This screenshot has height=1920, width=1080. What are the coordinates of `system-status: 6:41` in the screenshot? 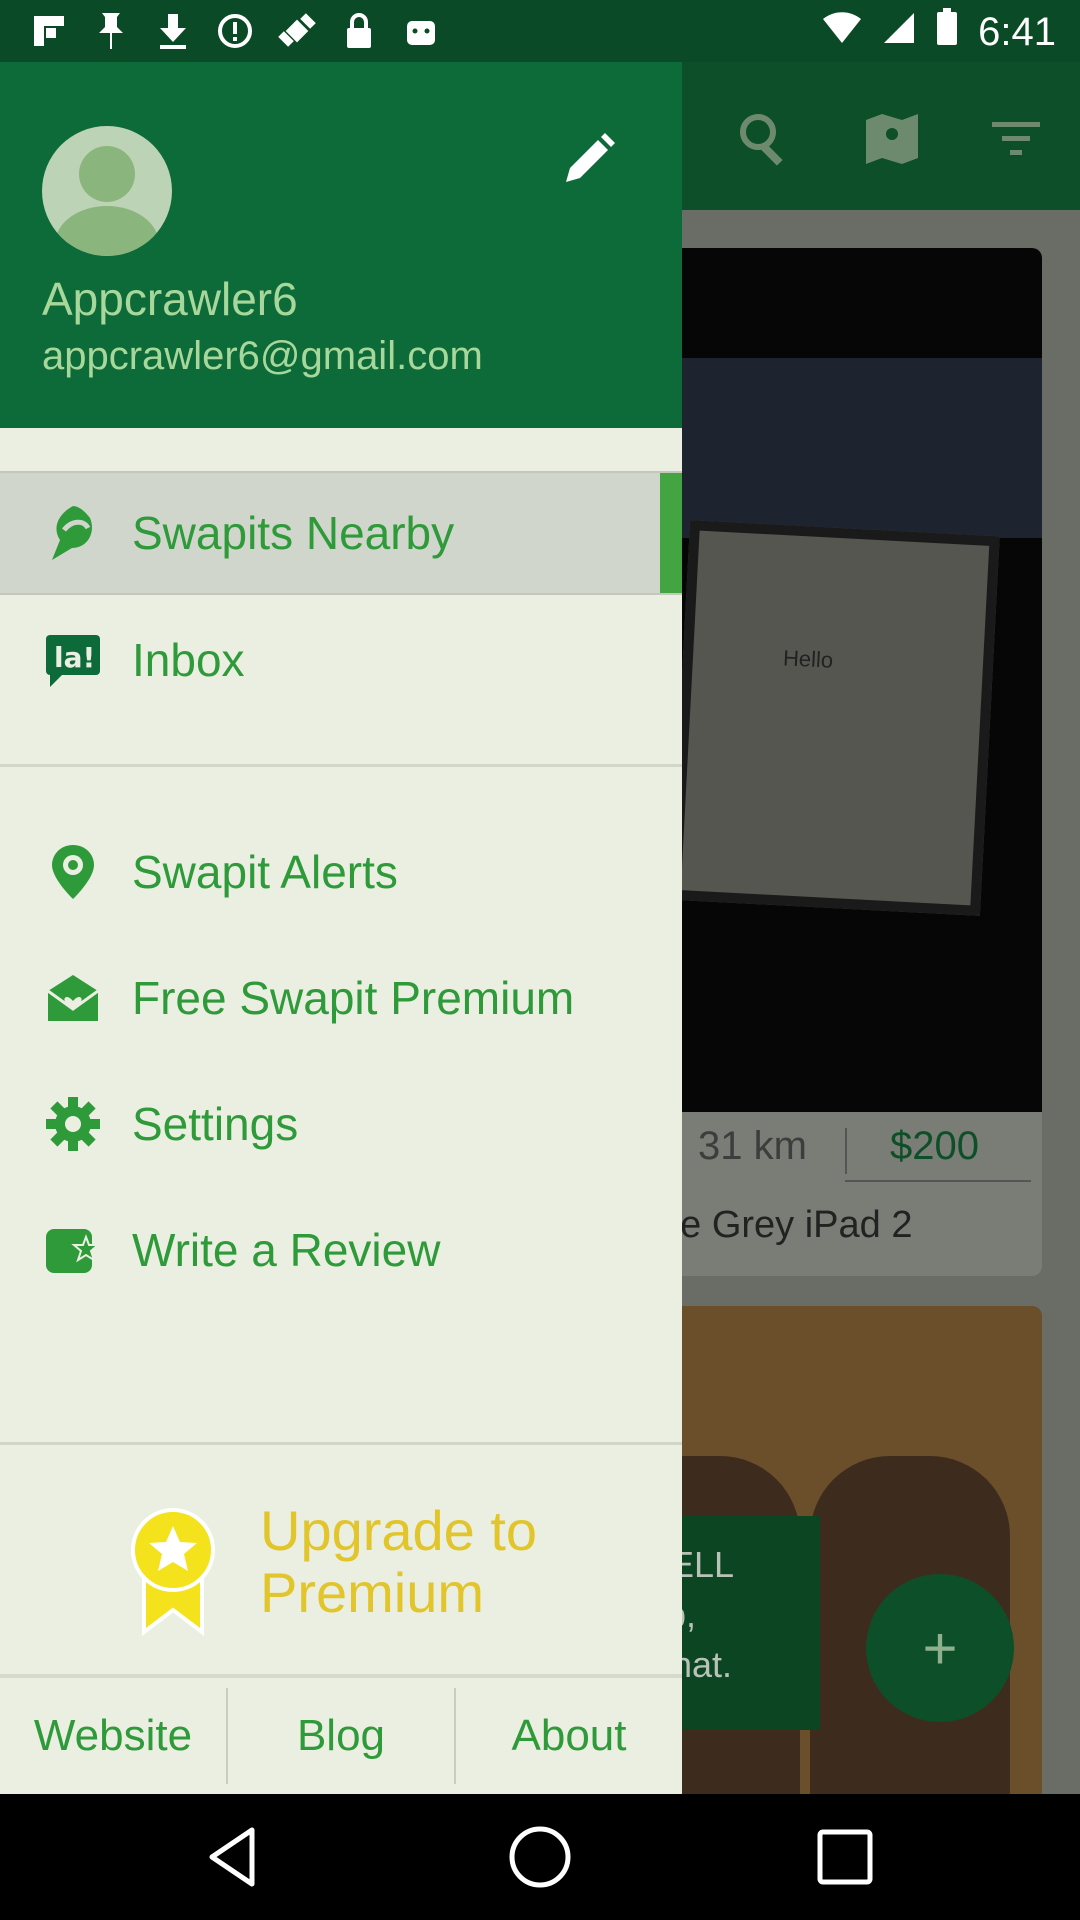 It's located at (939, 32).